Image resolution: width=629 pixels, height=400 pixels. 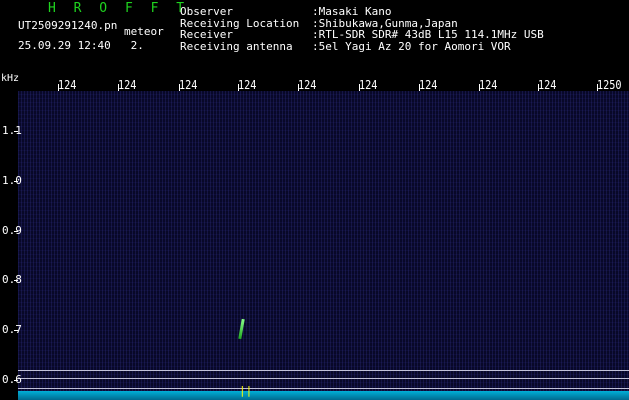 I want to click on y-tick-label: 0.7, so click(x=12, y=329).